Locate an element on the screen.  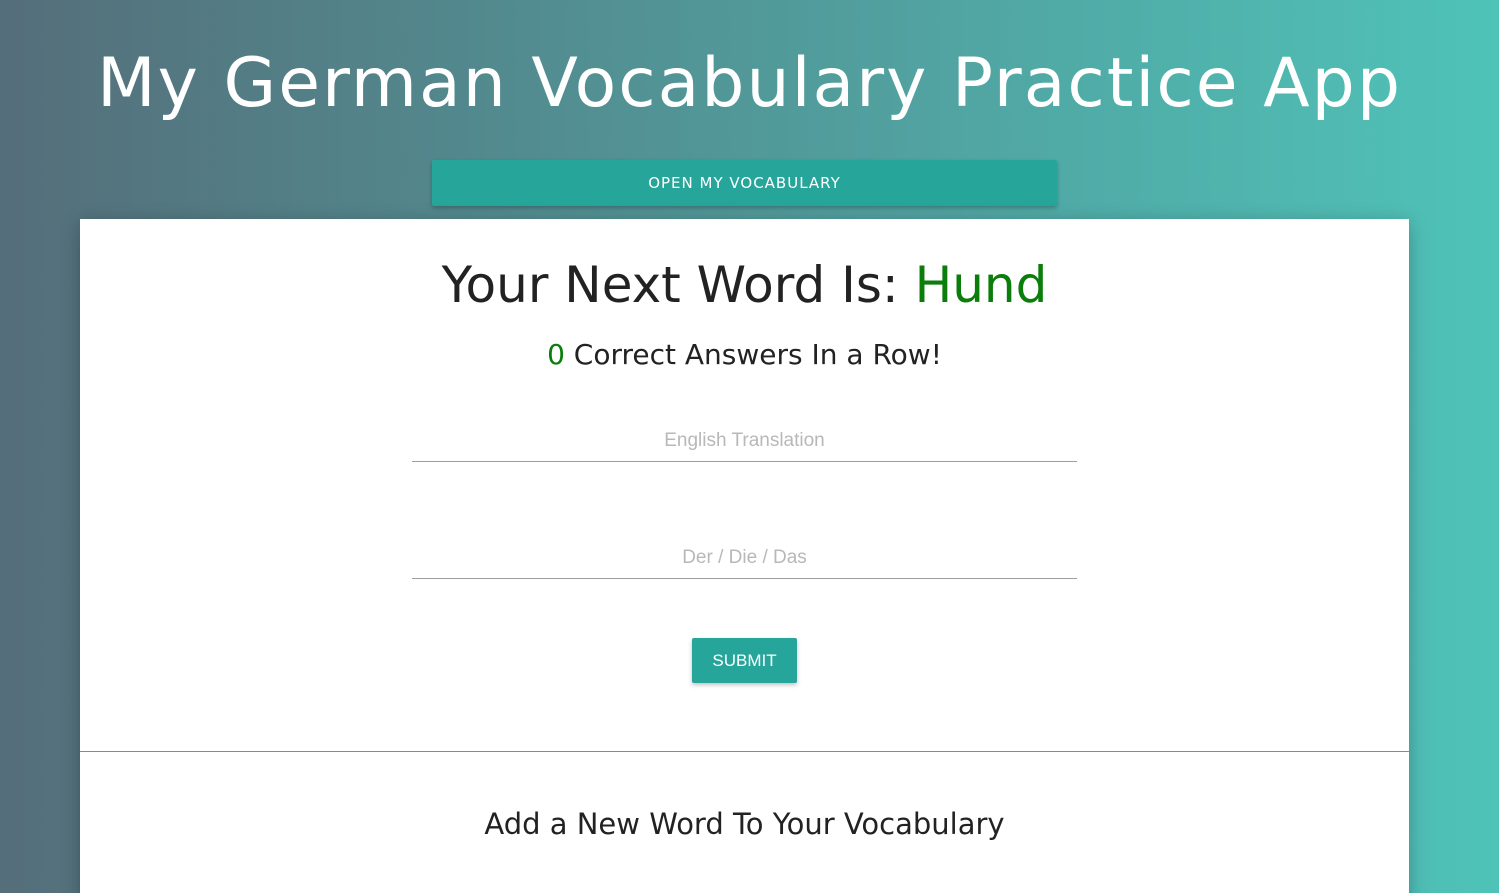
next-word-heading: Your Next Word Is: Hund is located at coordinates (744, 285).